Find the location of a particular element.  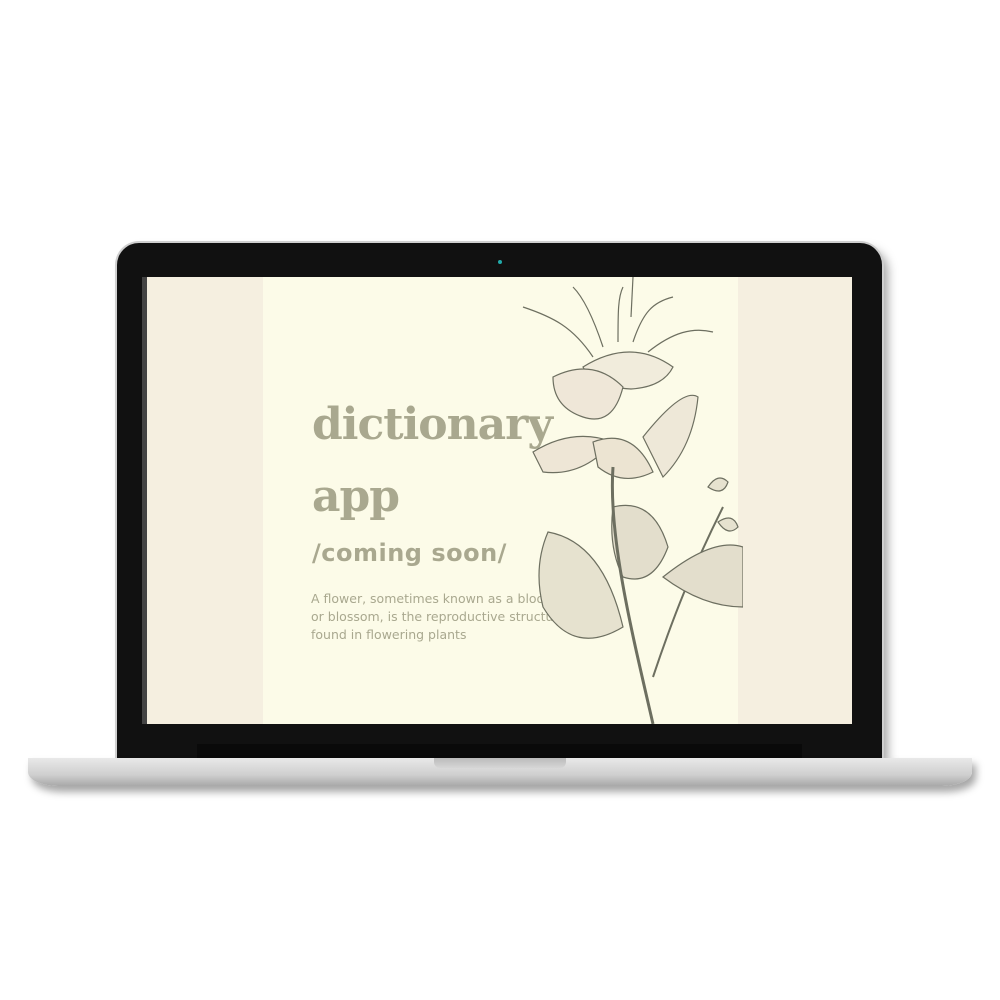

webcam-icon is located at coordinates (500, 262).